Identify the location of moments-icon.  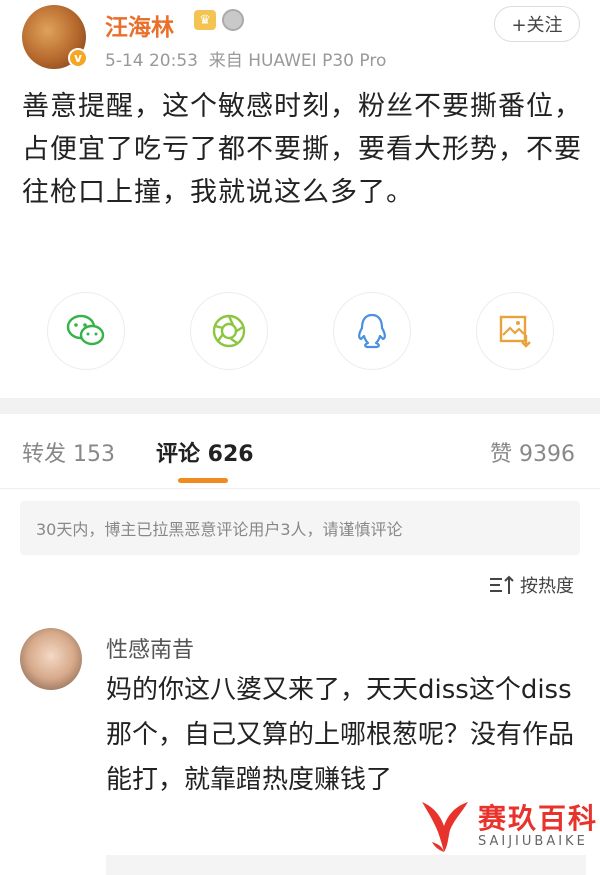
(229, 331).